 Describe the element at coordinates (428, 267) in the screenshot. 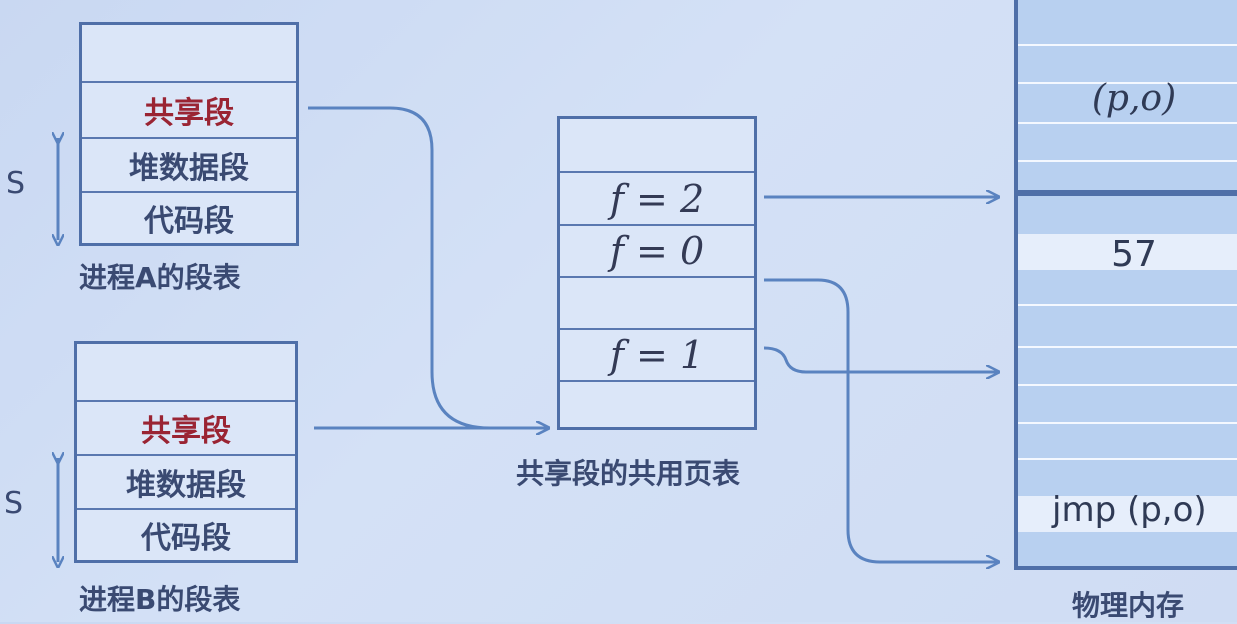

I see `arrow-a-shared-to-page-table` at that location.